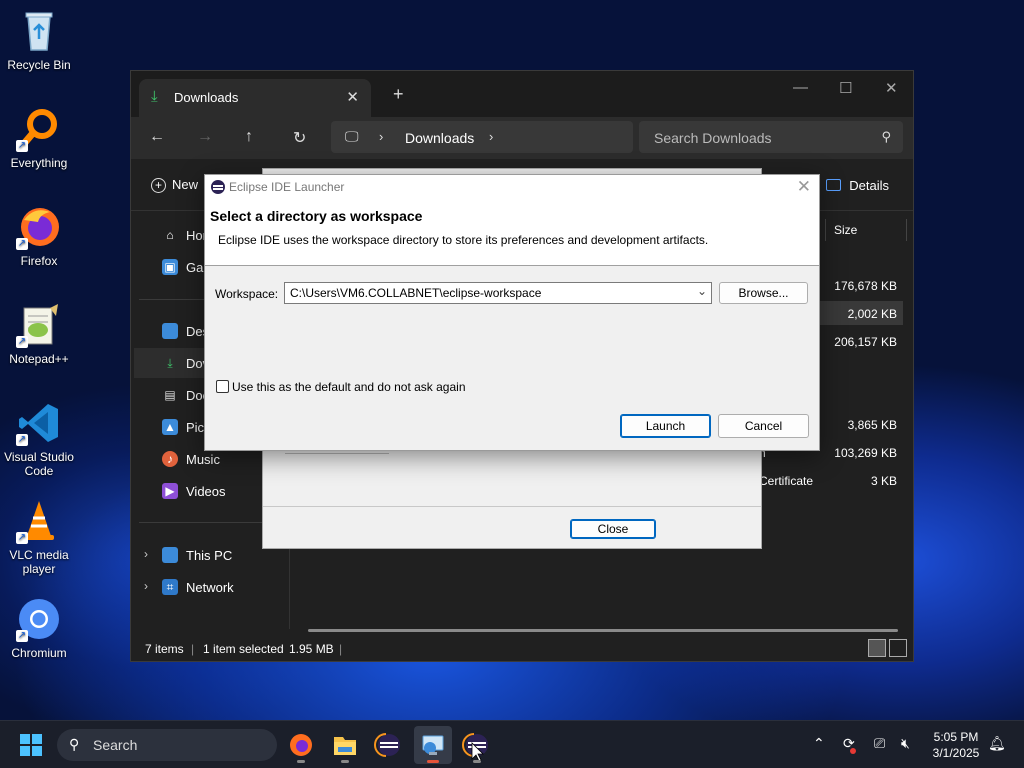 The image size is (1024, 768). What do you see at coordinates (845, 88) in the screenshot?
I see `maximize-icon: ☐` at bounding box center [845, 88].